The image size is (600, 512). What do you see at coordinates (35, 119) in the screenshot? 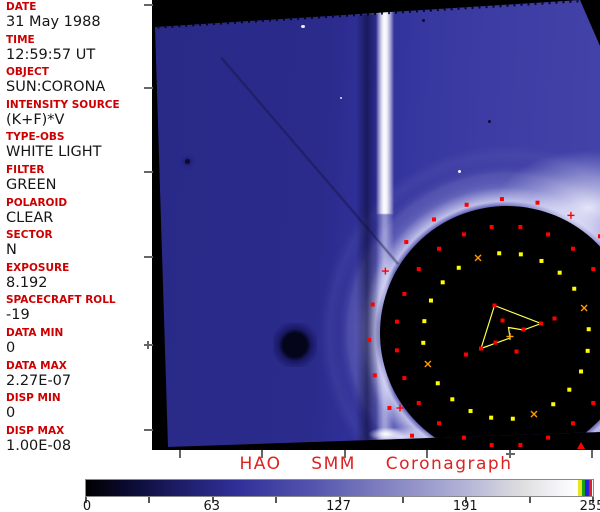
I see `metadata-value: (K+F)*V` at bounding box center [35, 119].